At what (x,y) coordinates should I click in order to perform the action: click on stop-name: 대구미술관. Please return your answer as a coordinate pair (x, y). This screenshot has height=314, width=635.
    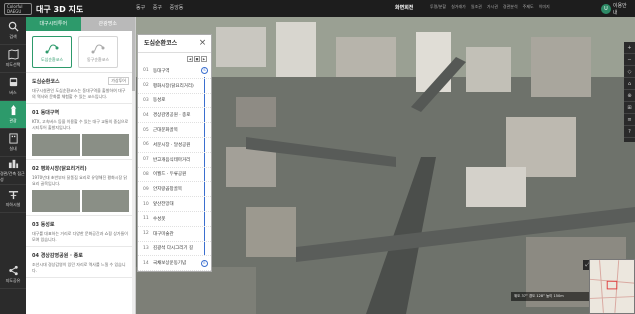
    Looking at the image, I should click on (163, 234).